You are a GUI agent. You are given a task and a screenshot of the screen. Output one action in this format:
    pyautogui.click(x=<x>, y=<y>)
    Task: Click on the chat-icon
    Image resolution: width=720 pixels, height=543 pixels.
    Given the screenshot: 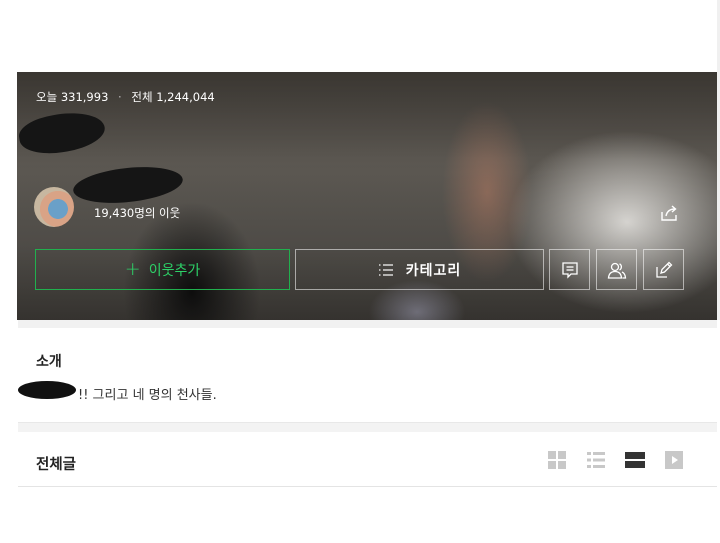 What is the action you would take?
    pyautogui.click(x=569, y=270)
    